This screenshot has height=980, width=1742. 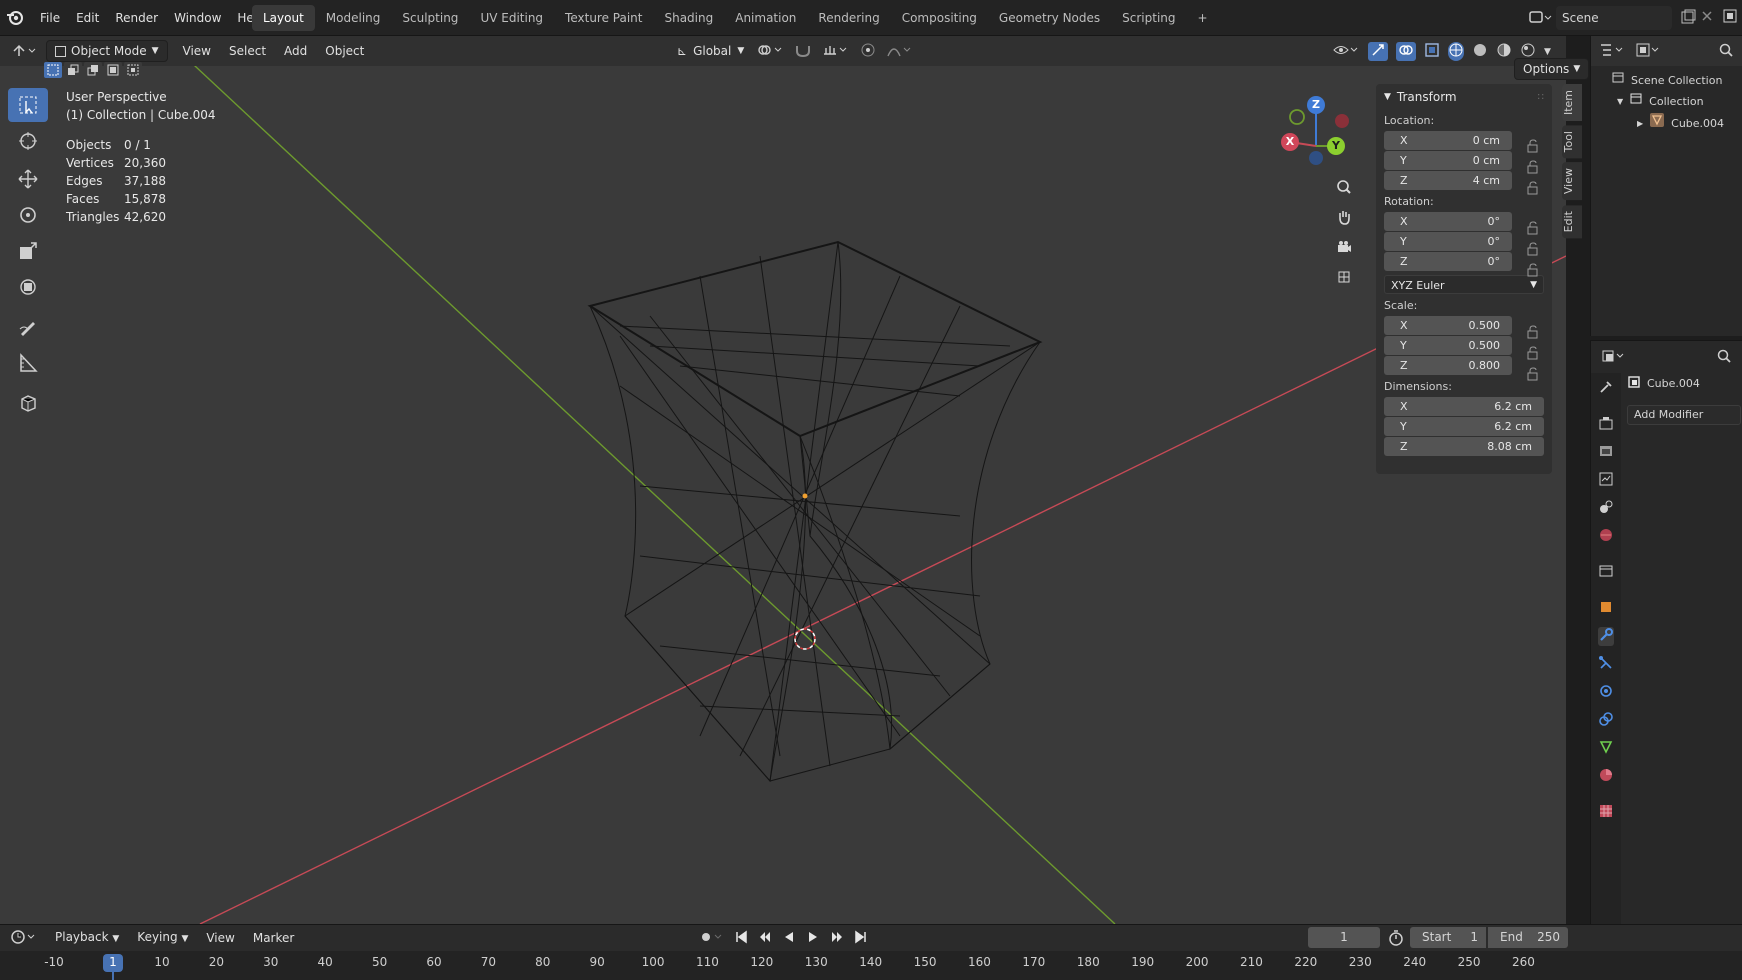 What do you see at coordinates (247, 51) in the screenshot?
I see `menu-select: Select` at bounding box center [247, 51].